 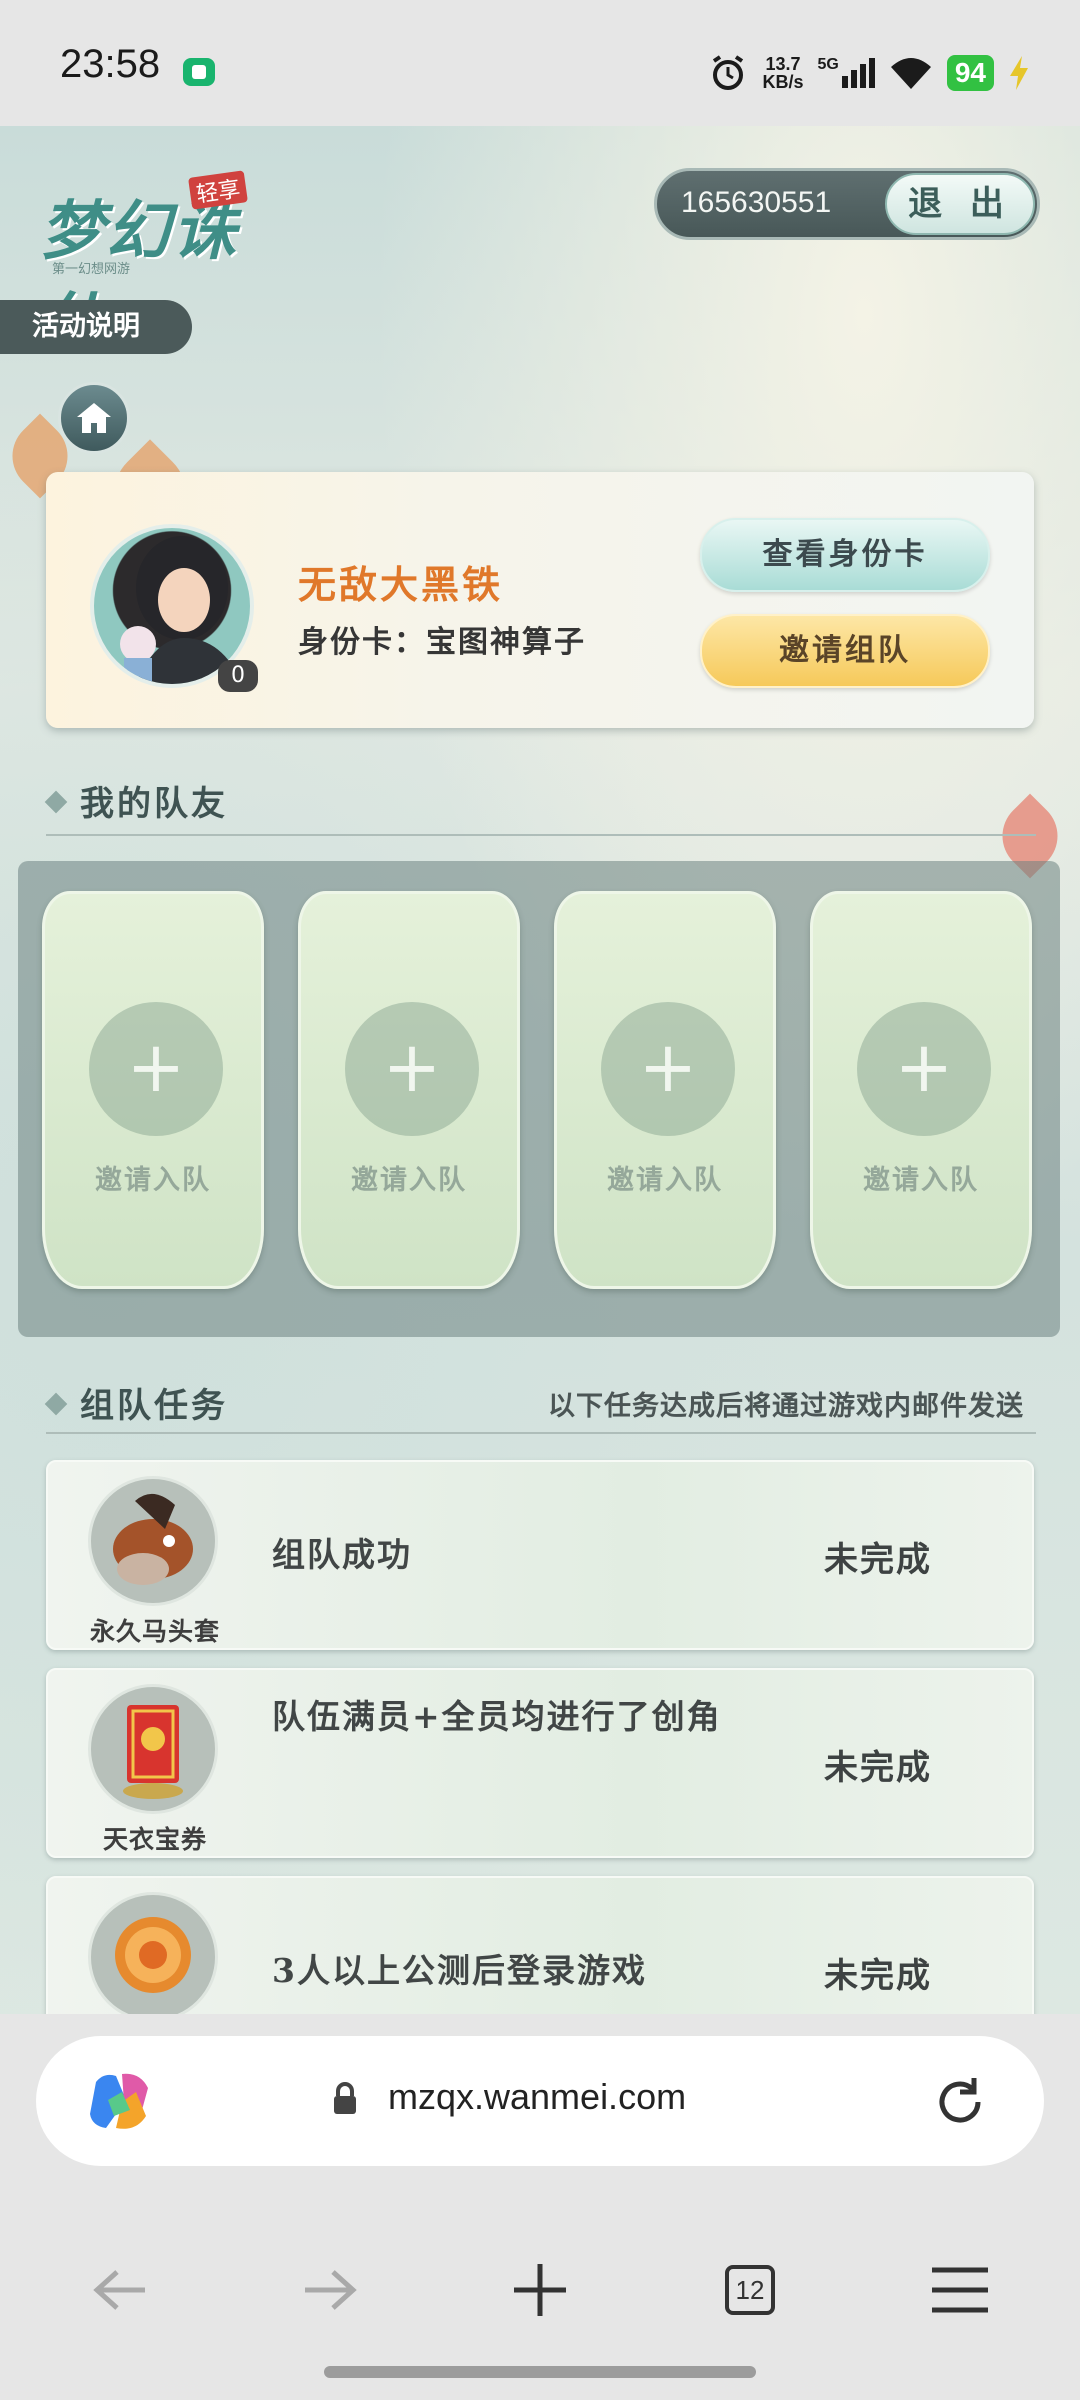 I want to click on forward-button, so click(x=330, y=2290).